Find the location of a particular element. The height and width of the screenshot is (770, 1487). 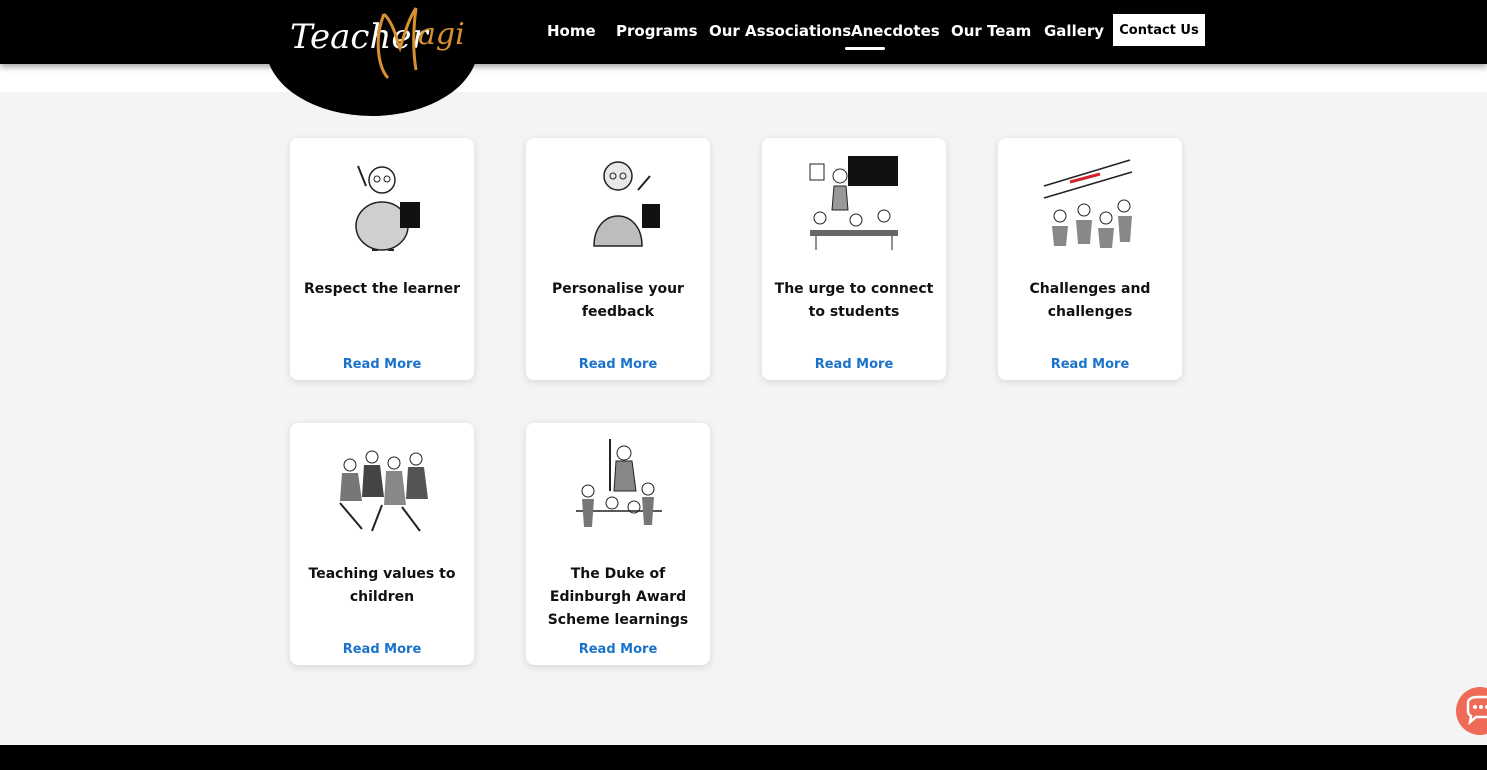

children-maths-illustration is located at coordinates (1088, 203).